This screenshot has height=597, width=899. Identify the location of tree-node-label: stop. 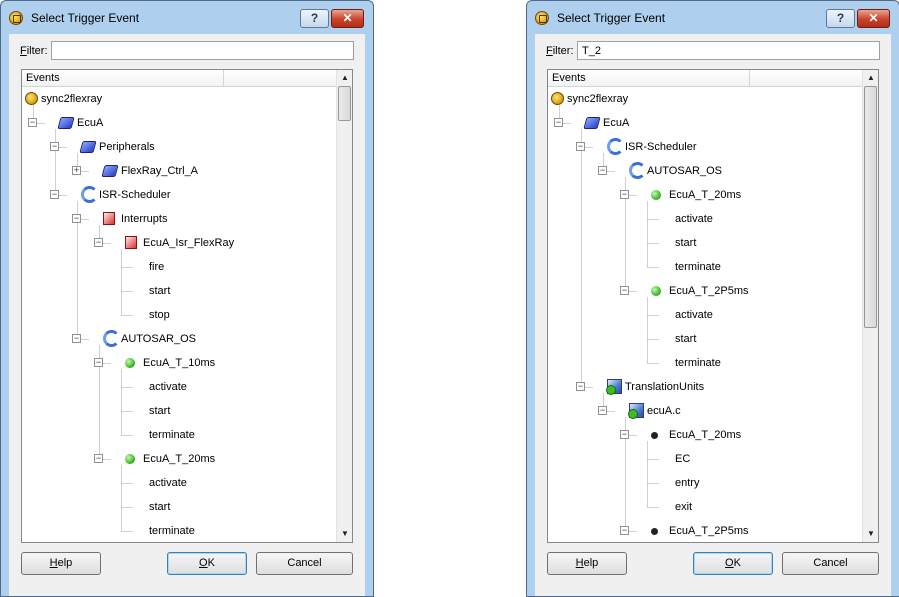
(159, 315).